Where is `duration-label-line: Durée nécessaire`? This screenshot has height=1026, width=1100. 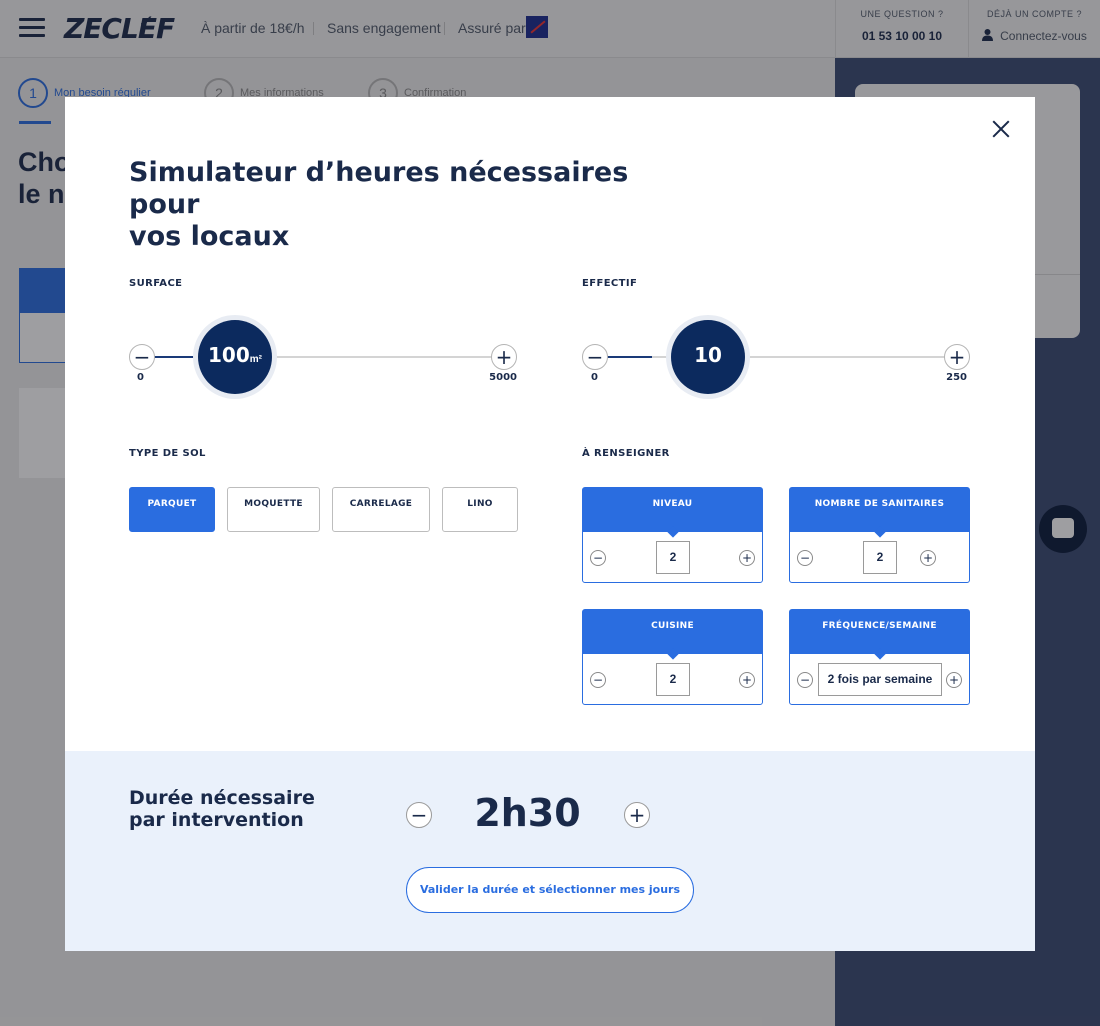
duration-label-line: Durée nécessaire is located at coordinates (222, 798).